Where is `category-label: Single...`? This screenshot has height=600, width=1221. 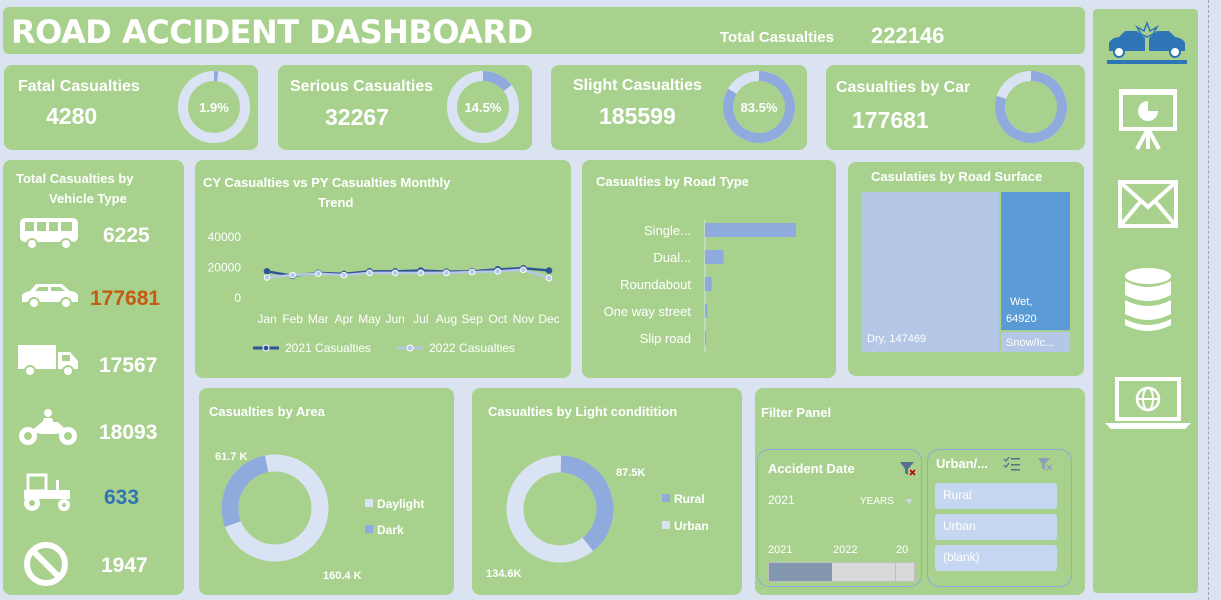
category-label: Single... is located at coordinates (667, 230).